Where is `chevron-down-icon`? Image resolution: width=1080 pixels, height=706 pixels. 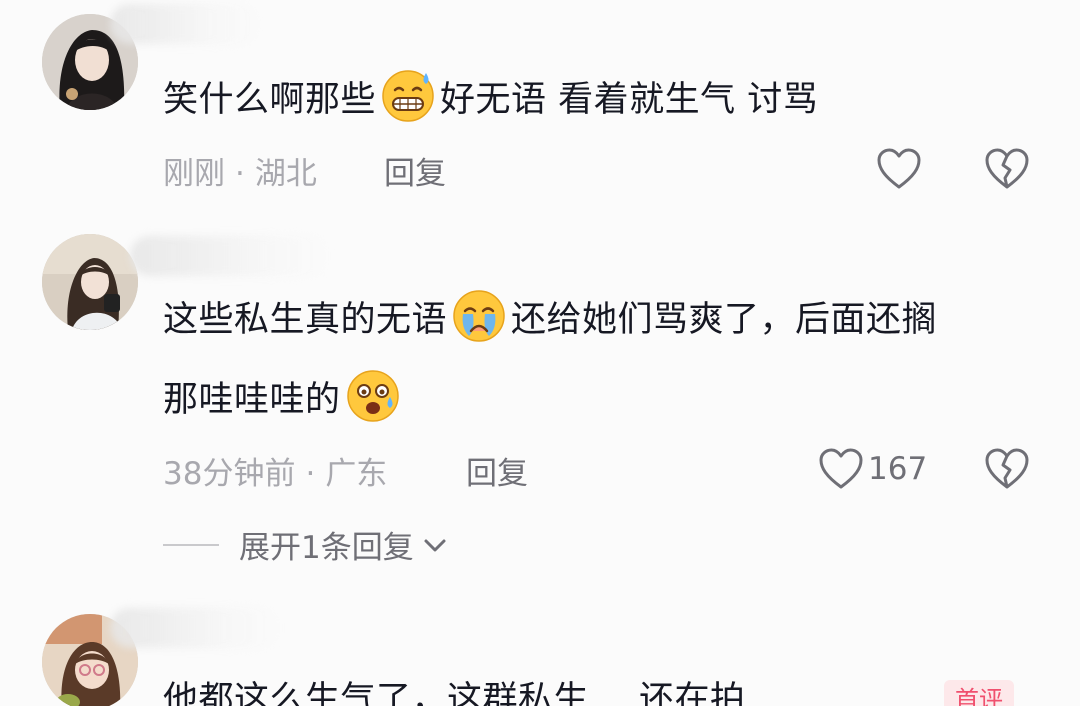
chevron-down-icon is located at coordinates (435, 545).